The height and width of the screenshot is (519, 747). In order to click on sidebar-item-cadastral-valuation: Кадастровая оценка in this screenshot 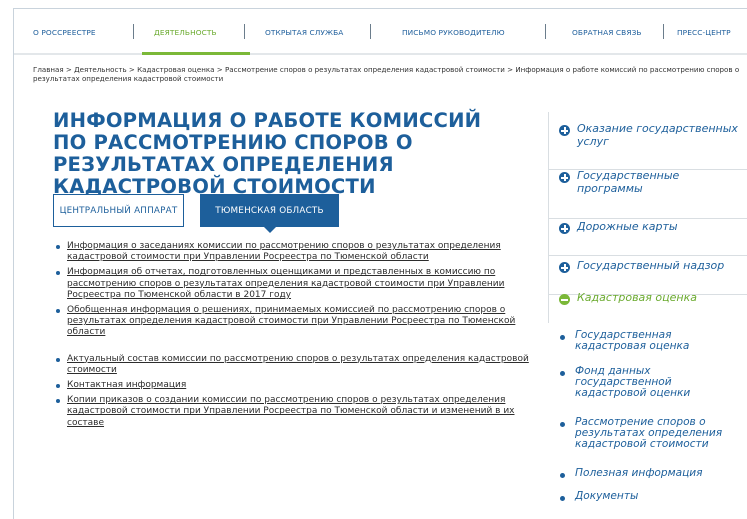, I will do `click(648, 306)`.